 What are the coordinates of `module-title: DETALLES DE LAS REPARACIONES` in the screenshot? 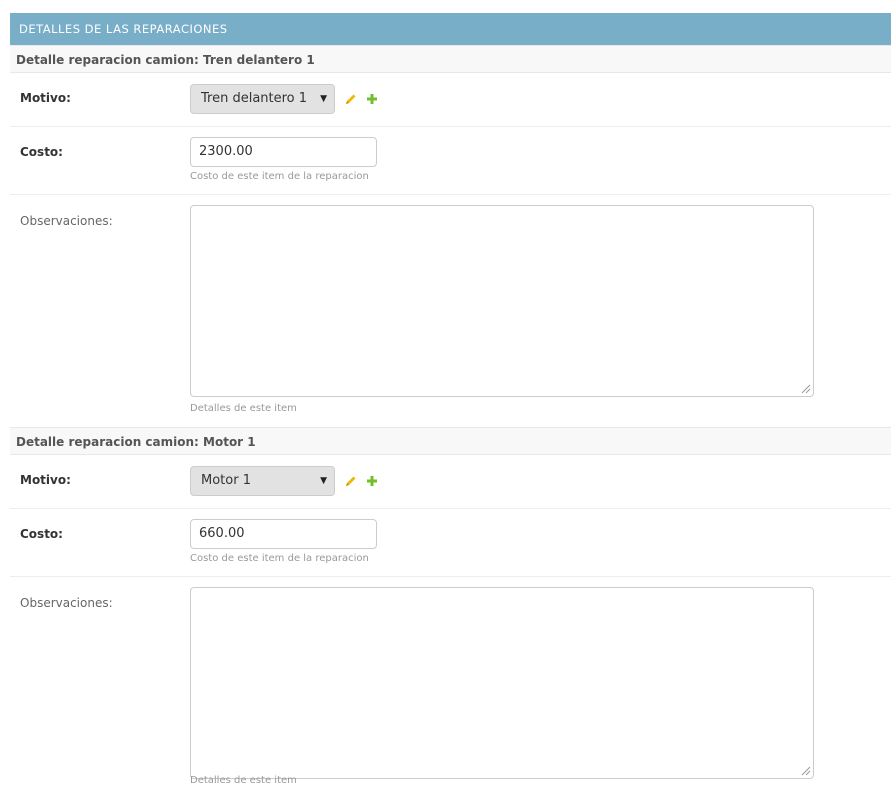 It's located at (450, 29).